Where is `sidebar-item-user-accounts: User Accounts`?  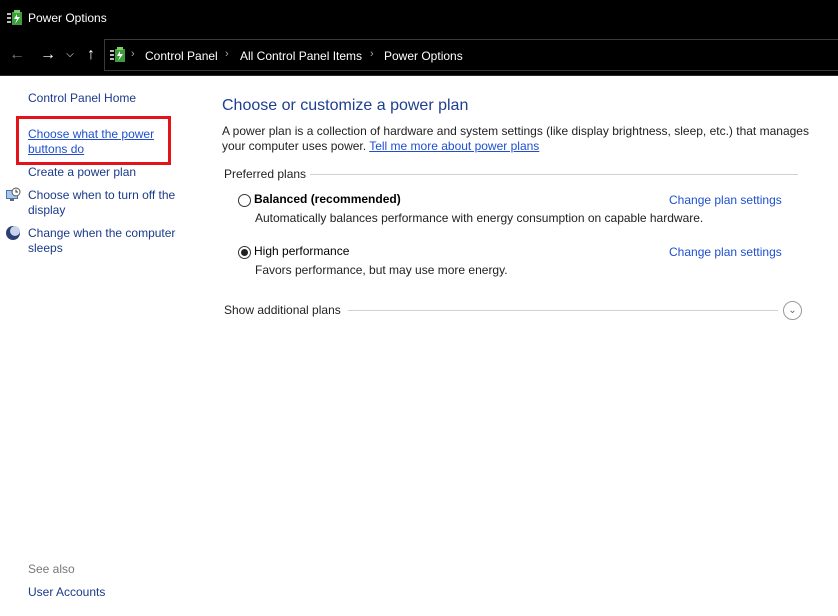
sidebar-item-user-accounts: User Accounts is located at coordinates (66, 592).